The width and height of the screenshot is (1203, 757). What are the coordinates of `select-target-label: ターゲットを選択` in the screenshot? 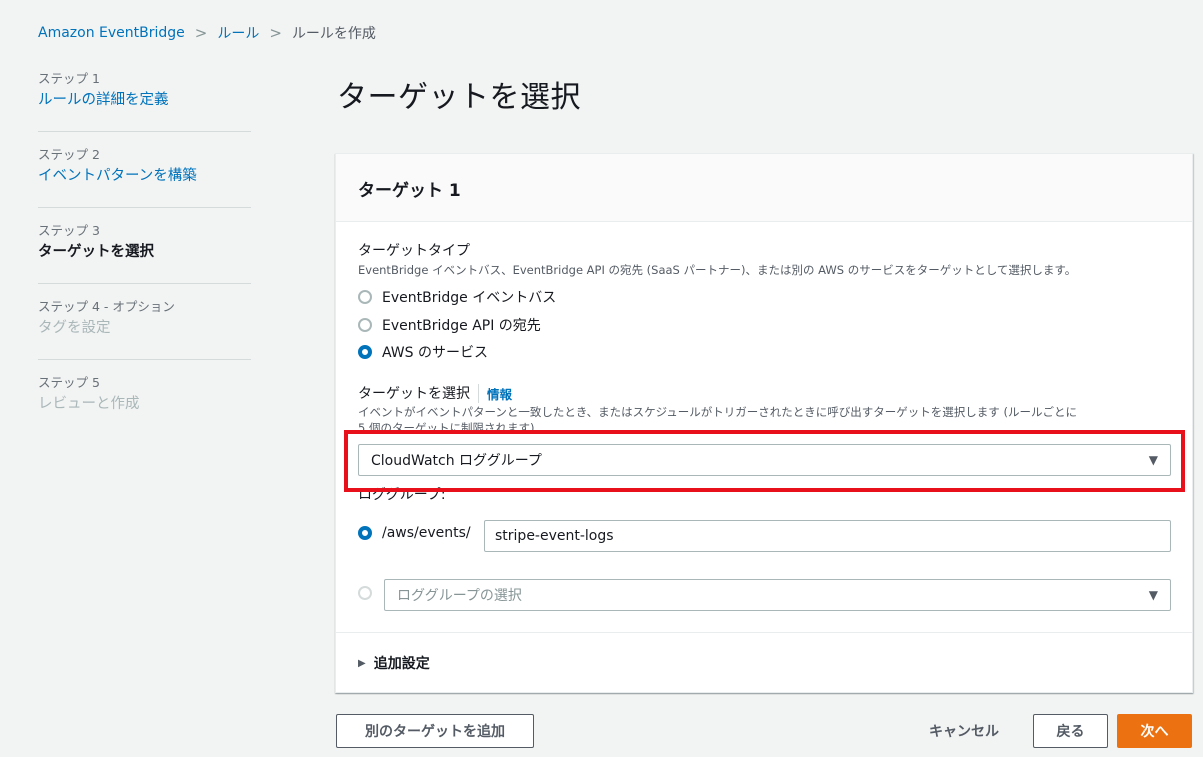 It's located at (414, 394).